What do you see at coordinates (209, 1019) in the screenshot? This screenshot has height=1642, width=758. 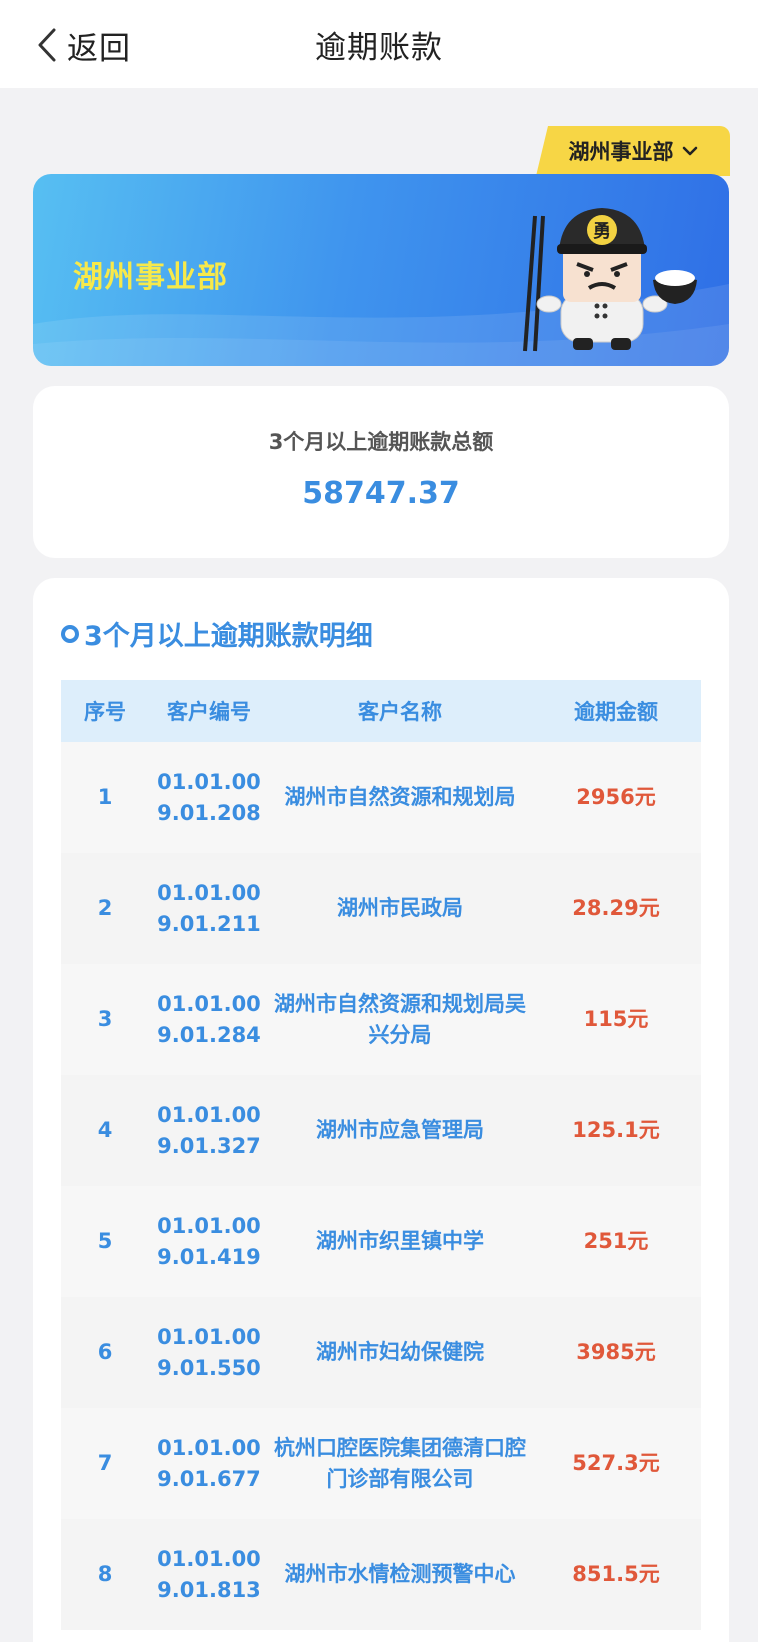 I see `row-customer-code: 01.01.009.01.284` at bounding box center [209, 1019].